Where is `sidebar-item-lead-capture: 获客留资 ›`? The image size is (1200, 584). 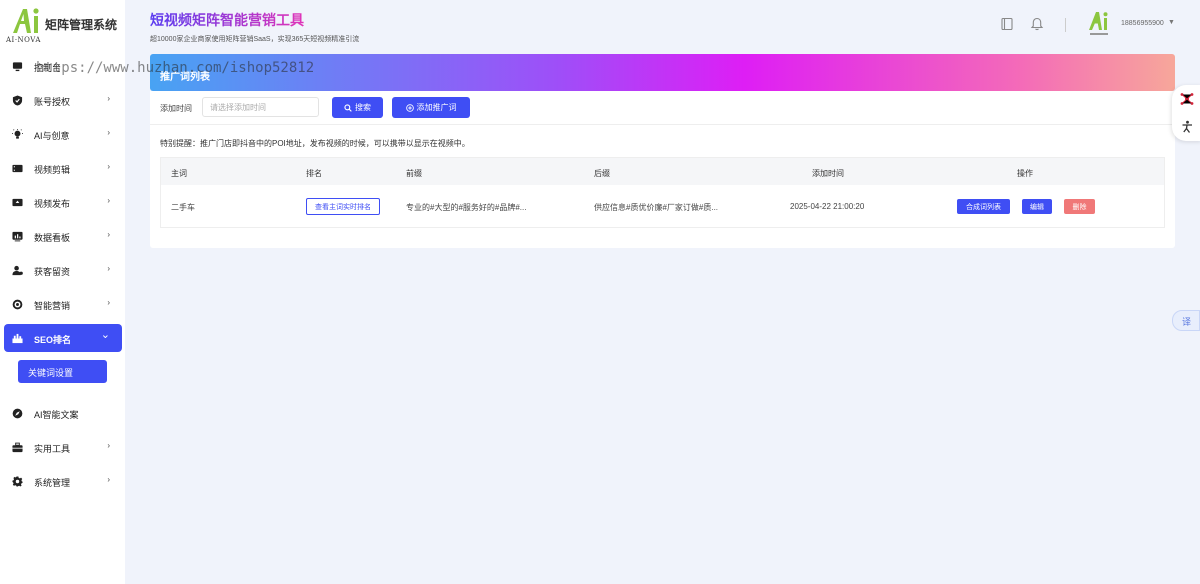 sidebar-item-lead-capture: 获客留资 › is located at coordinates (63, 270).